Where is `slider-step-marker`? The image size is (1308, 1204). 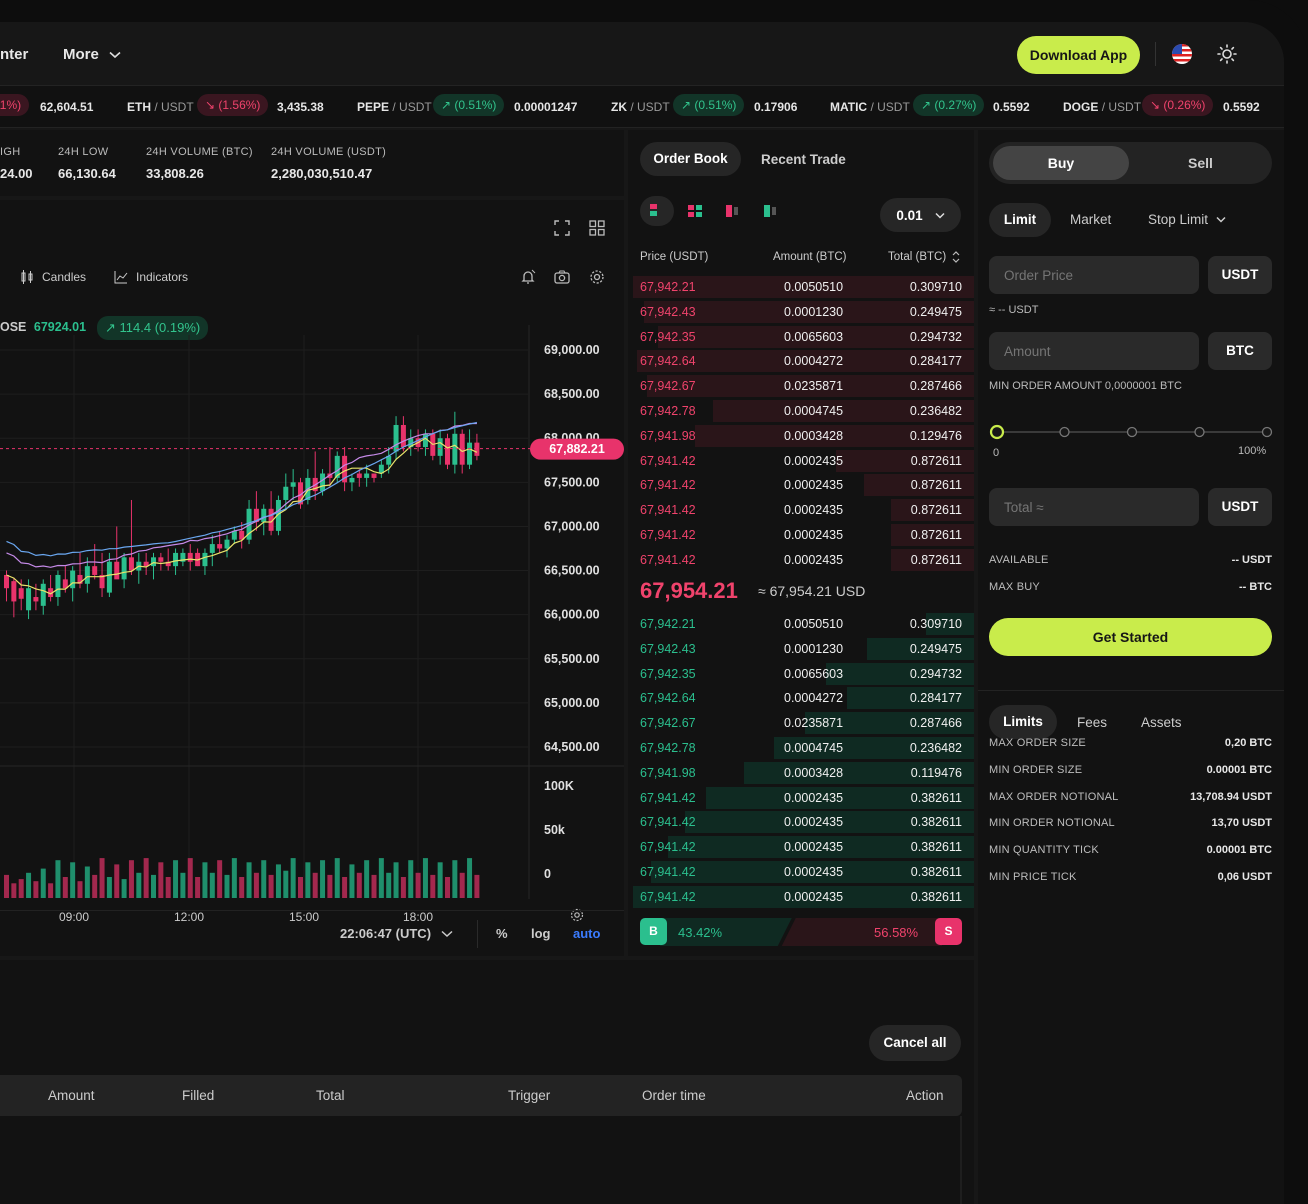 slider-step-marker is located at coordinates (1267, 432).